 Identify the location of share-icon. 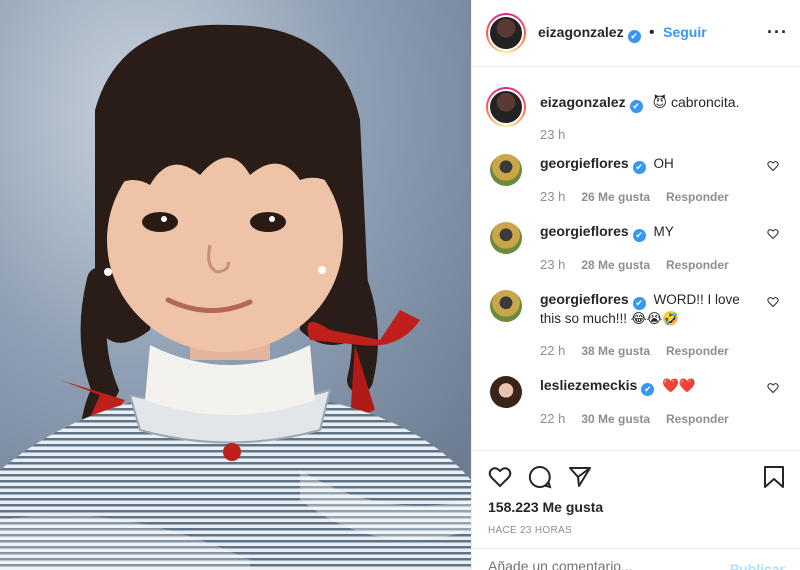
(580, 477).